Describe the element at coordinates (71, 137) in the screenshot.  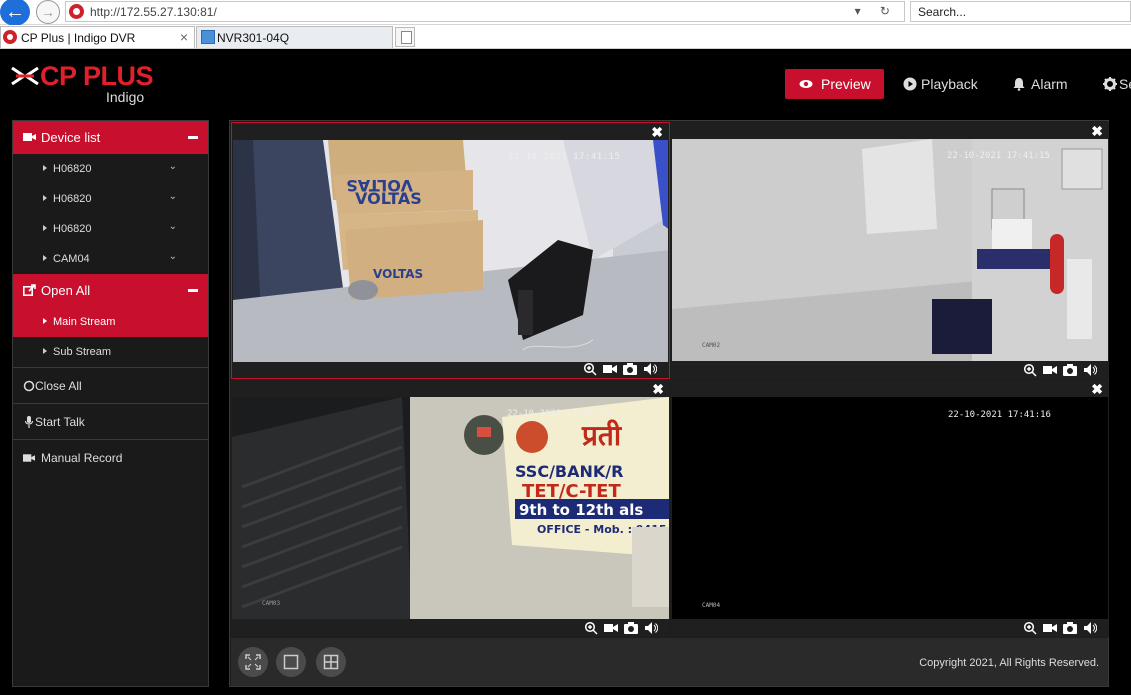
I see `device-list-label: Device list` at that location.